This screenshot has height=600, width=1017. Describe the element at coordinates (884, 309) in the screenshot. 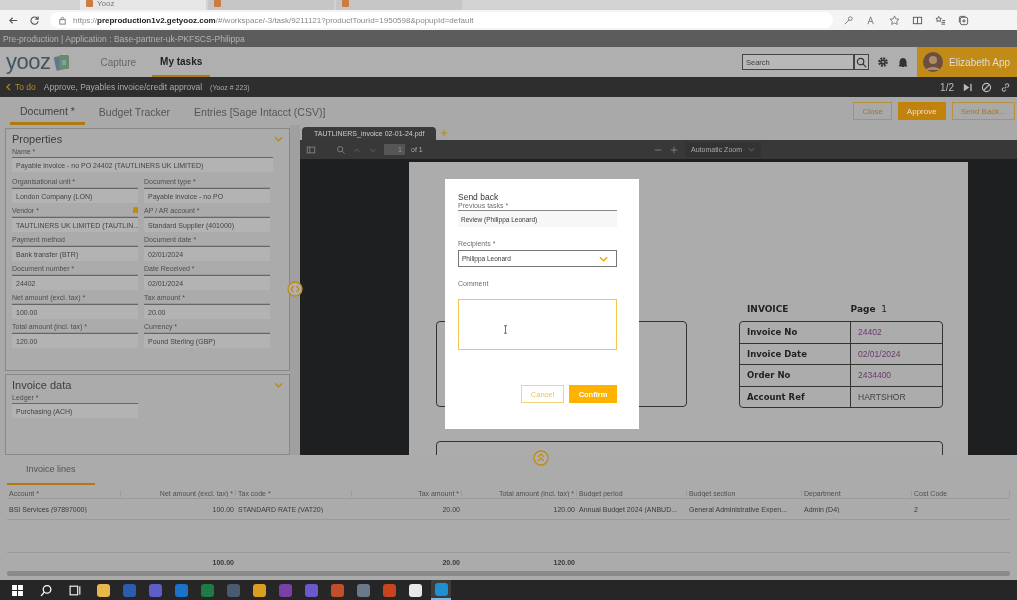

I see `page-number: 1` at that location.